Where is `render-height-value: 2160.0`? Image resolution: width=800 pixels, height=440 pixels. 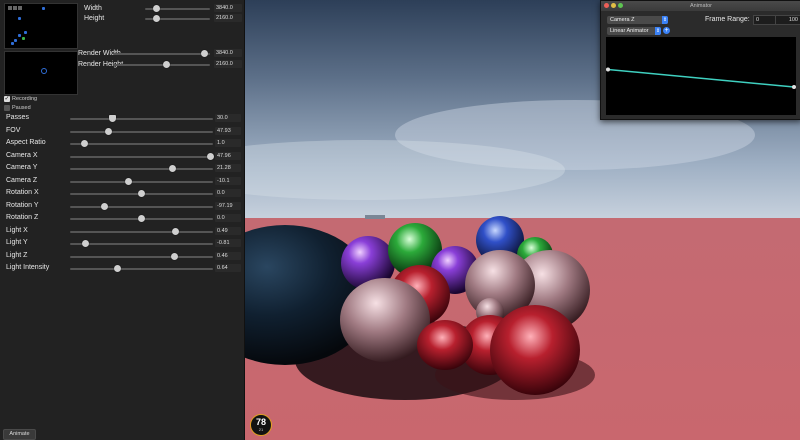 render-height-value: 2160.0 is located at coordinates (228, 64).